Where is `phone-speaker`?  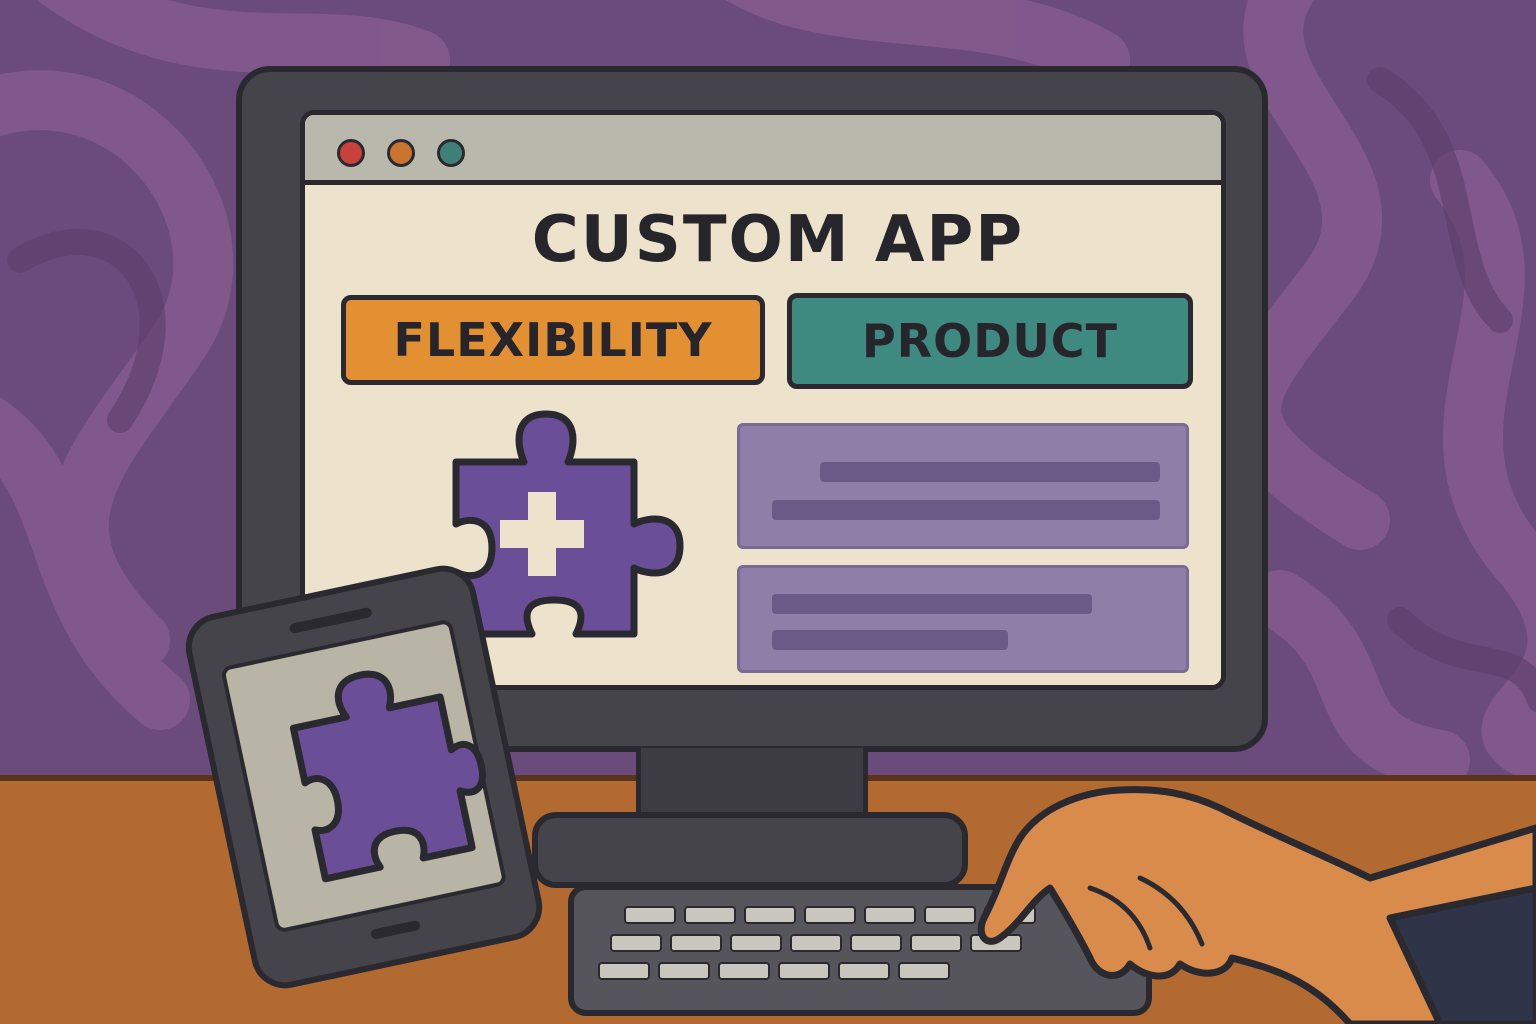 phone-speaker is located at coordinates (330, 620).